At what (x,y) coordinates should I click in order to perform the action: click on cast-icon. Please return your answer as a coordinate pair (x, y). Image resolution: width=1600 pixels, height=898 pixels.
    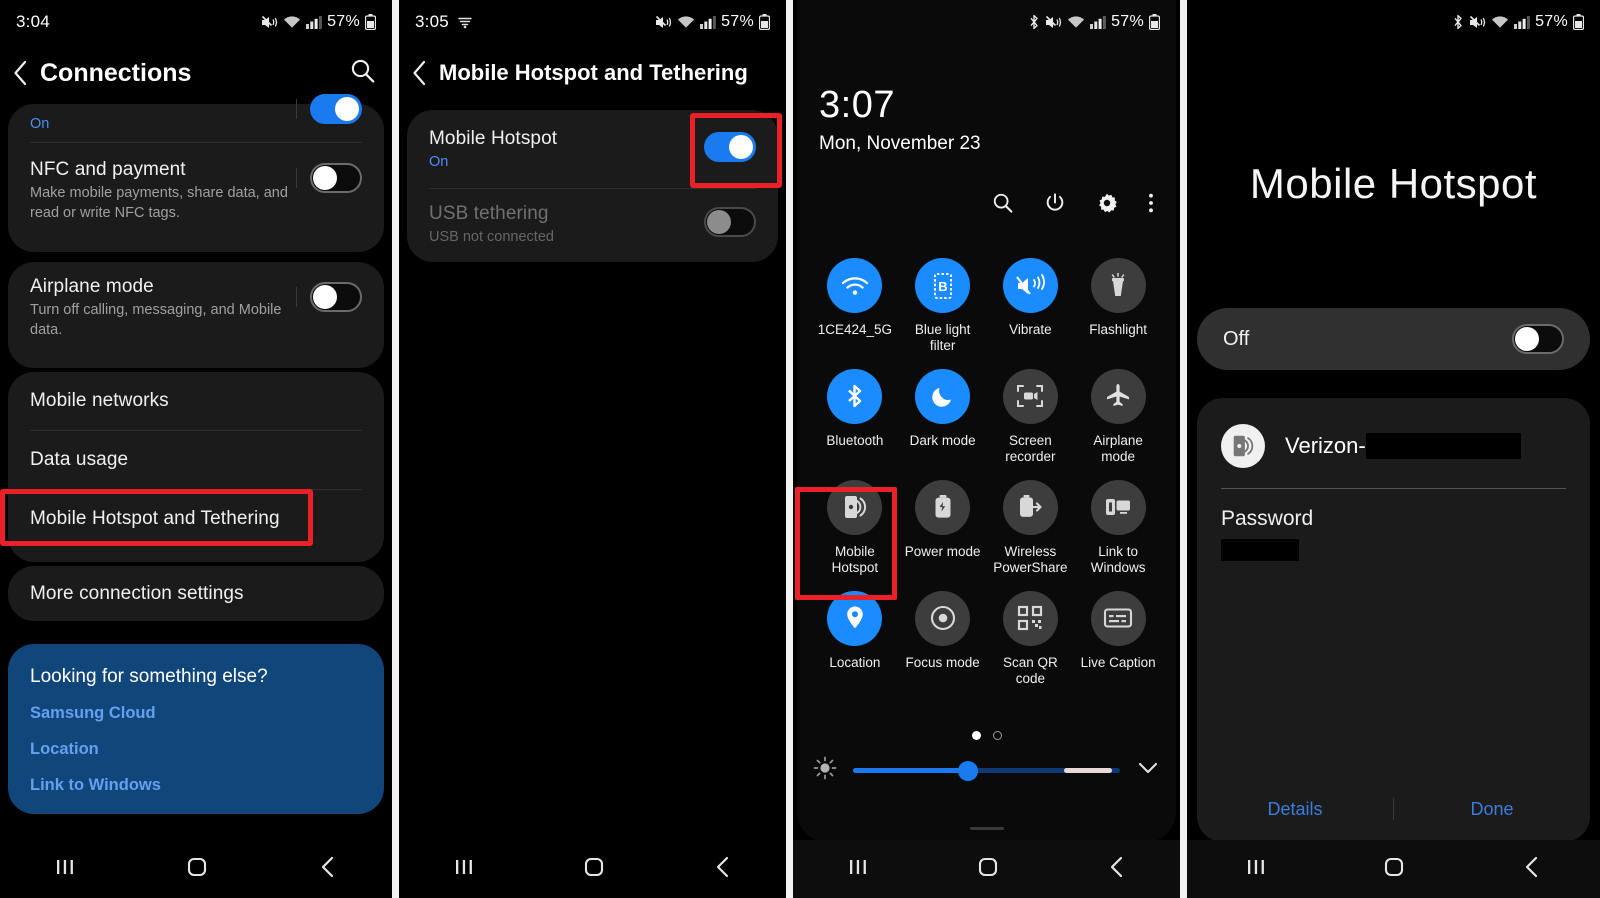
    Looking at the image, I should click on (465, 23).